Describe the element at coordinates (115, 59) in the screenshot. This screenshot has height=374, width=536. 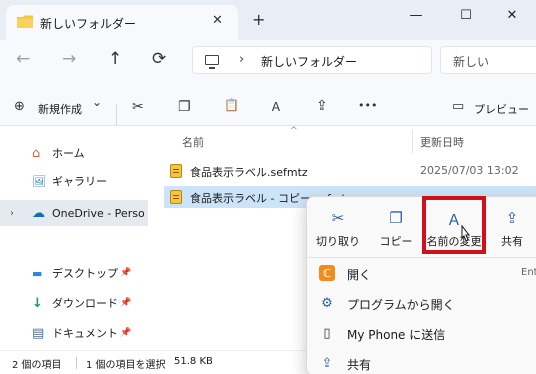
I see `up-icon: ↑` at that location.